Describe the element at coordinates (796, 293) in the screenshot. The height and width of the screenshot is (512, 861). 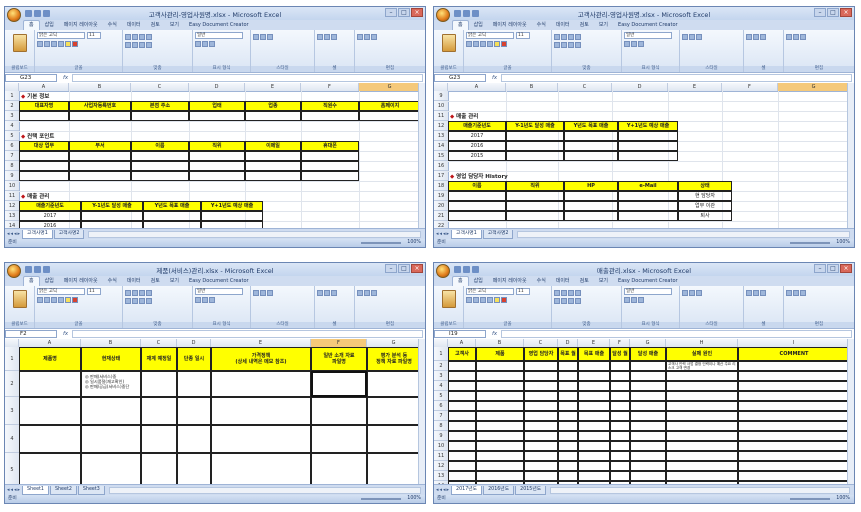
I see `sort-filter-icon` at that location.